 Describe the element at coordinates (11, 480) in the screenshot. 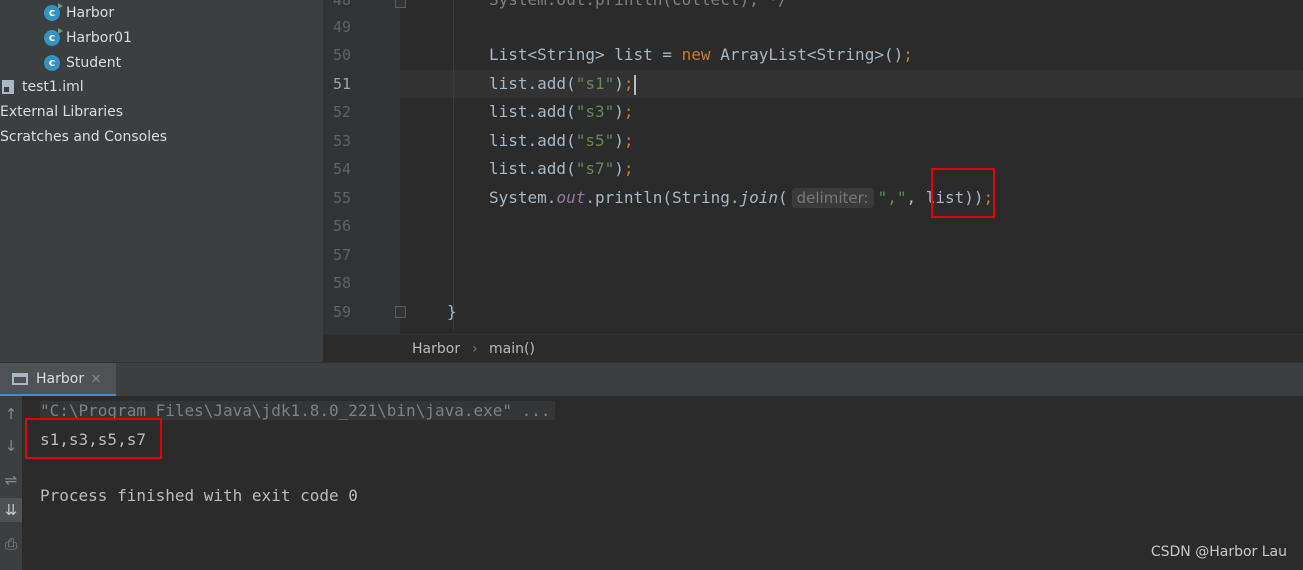

I see `soft-wrap-icon: ⇌` at that location.